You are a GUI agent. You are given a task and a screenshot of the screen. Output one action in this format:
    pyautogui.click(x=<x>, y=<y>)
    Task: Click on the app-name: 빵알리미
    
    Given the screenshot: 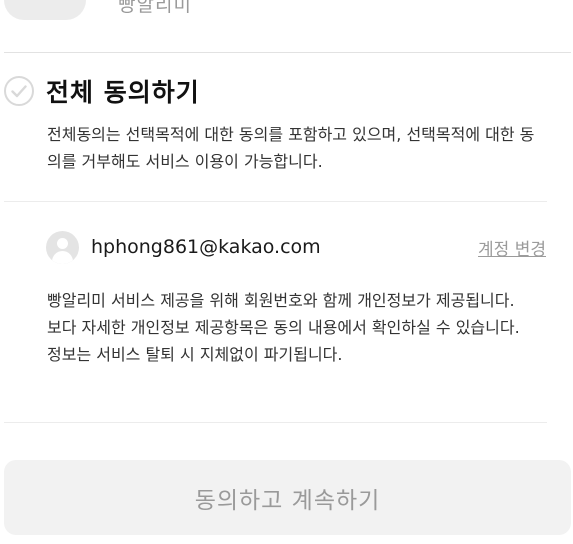 What is the action you would take?
    pyautogui.click(x=155, y=8)
    